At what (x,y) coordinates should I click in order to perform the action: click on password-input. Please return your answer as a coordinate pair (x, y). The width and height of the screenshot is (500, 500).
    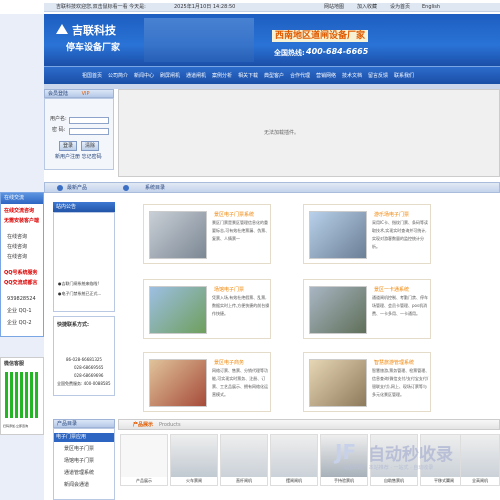
    Looking at the image, I should click on (89, 131).